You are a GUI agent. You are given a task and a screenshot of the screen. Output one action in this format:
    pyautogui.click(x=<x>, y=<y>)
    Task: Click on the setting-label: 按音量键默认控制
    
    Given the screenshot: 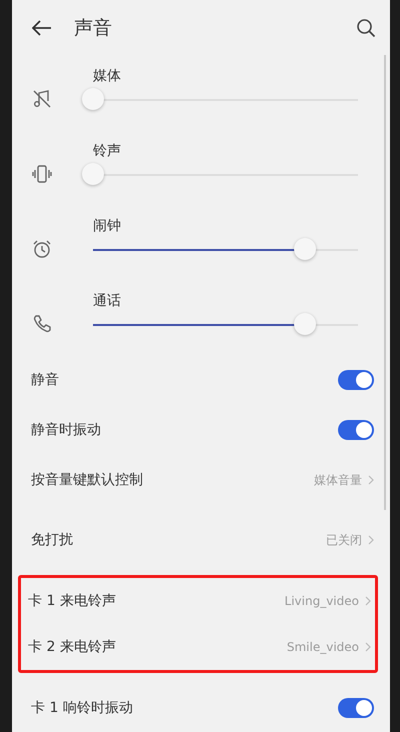 What is the action you would take?
    pyautogui.click(x=87, y=480)
    